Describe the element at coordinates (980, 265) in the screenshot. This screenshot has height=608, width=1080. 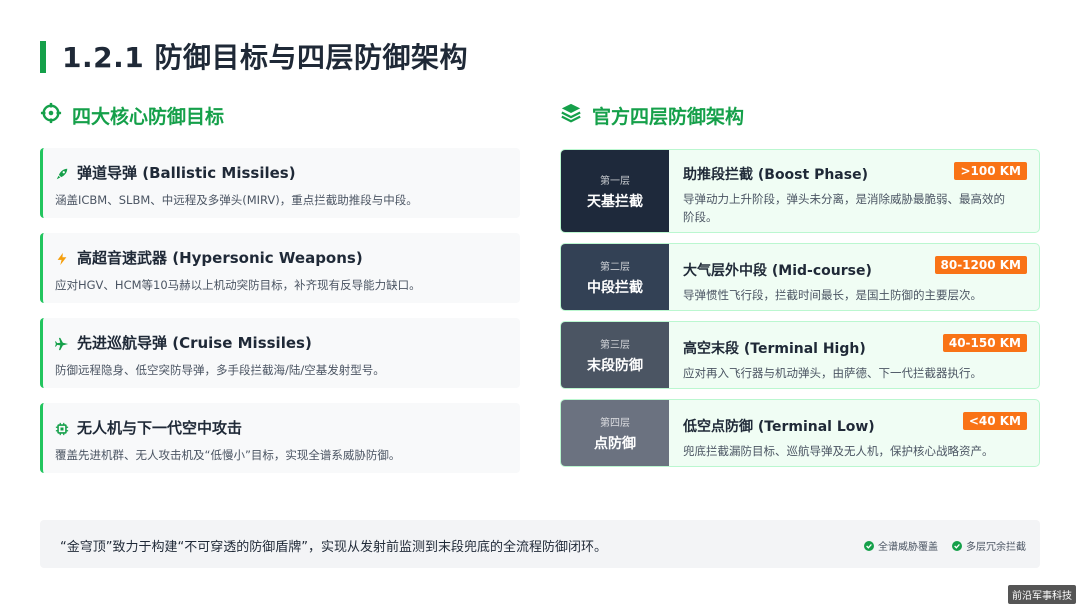
I see `range-badge: 80-1200 KM` at that location.